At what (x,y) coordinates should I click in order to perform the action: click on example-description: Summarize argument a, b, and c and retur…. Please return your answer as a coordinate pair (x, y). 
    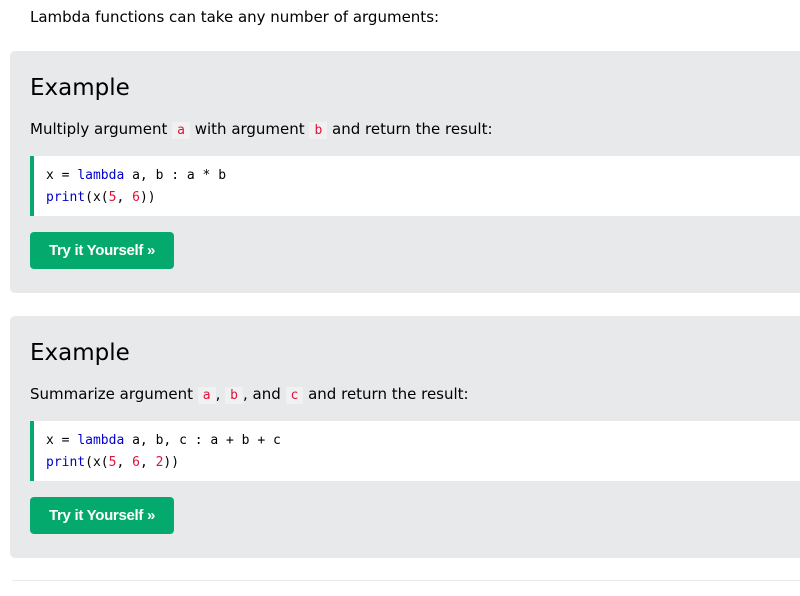
    Looking at the image, I should click on (249, 395).